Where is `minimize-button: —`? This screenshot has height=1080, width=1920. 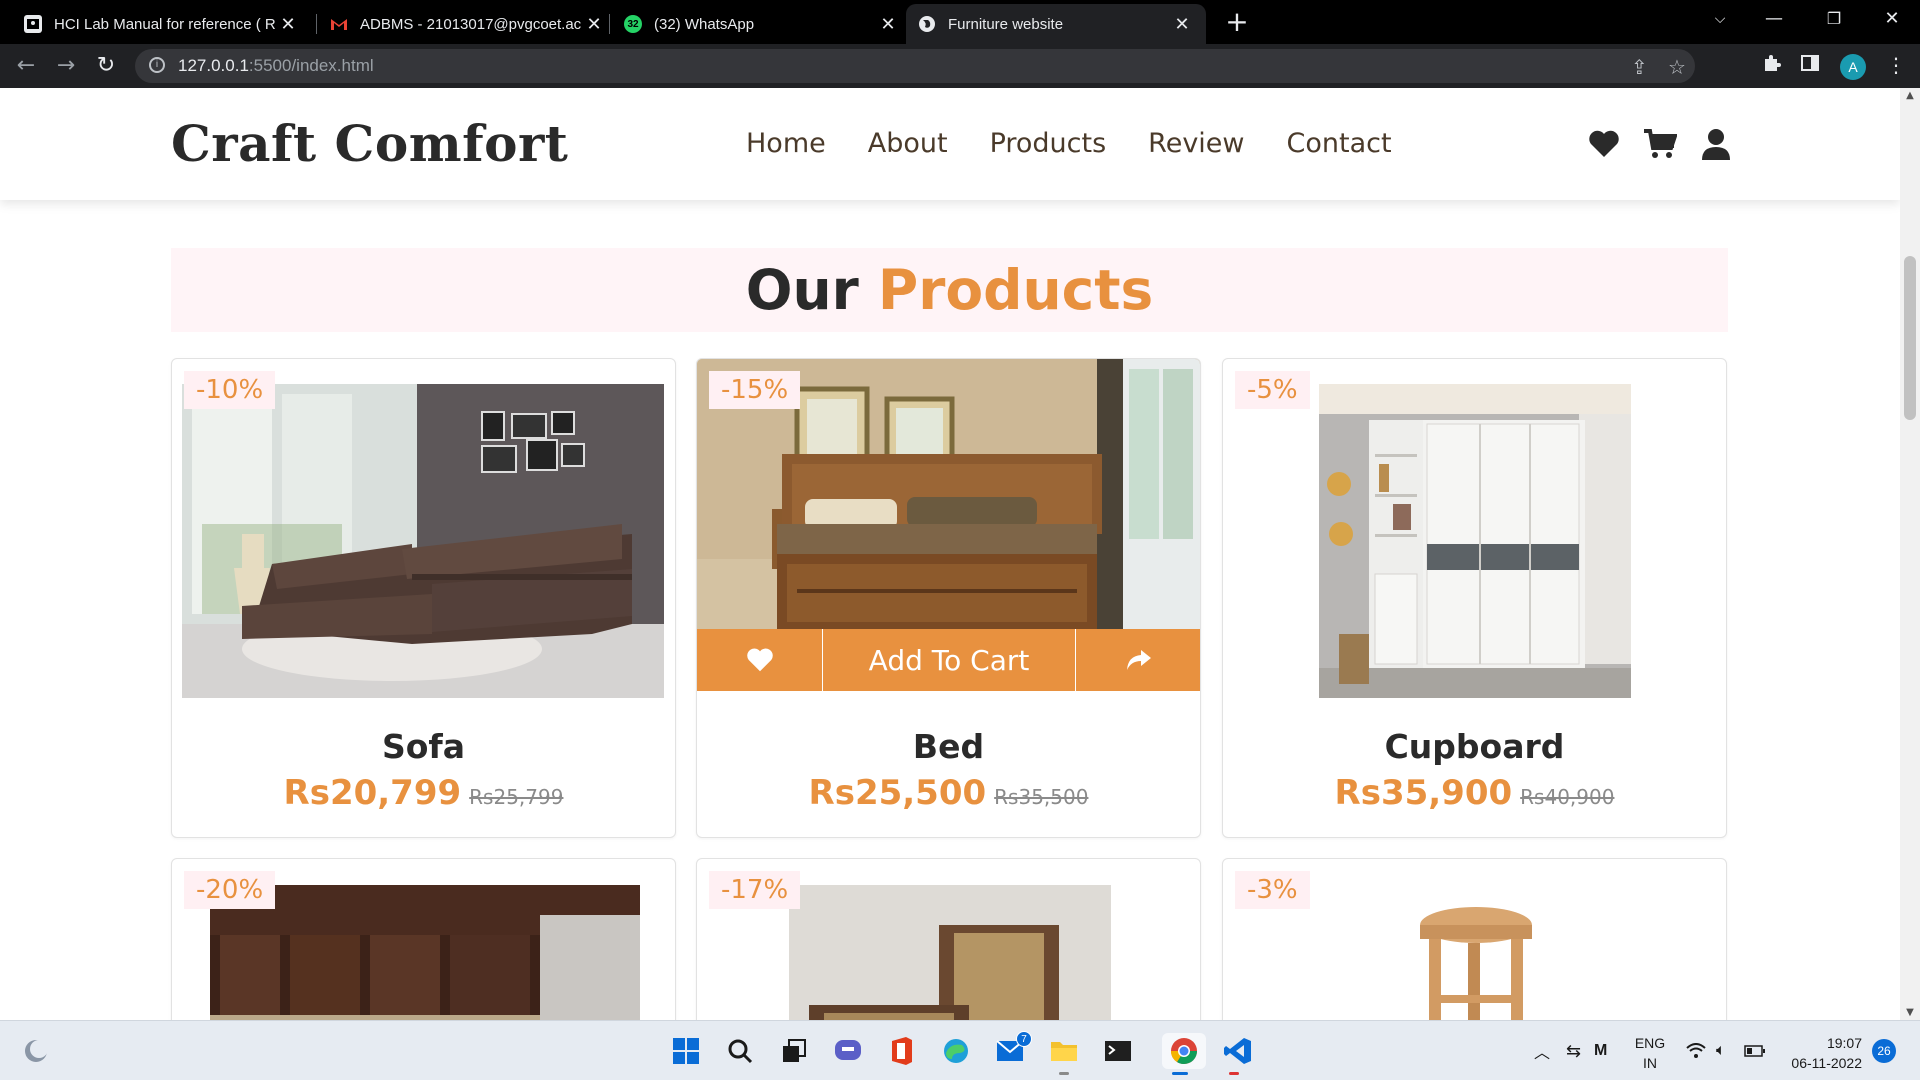 minimize-button: — is located at coordinates (1774, 20).